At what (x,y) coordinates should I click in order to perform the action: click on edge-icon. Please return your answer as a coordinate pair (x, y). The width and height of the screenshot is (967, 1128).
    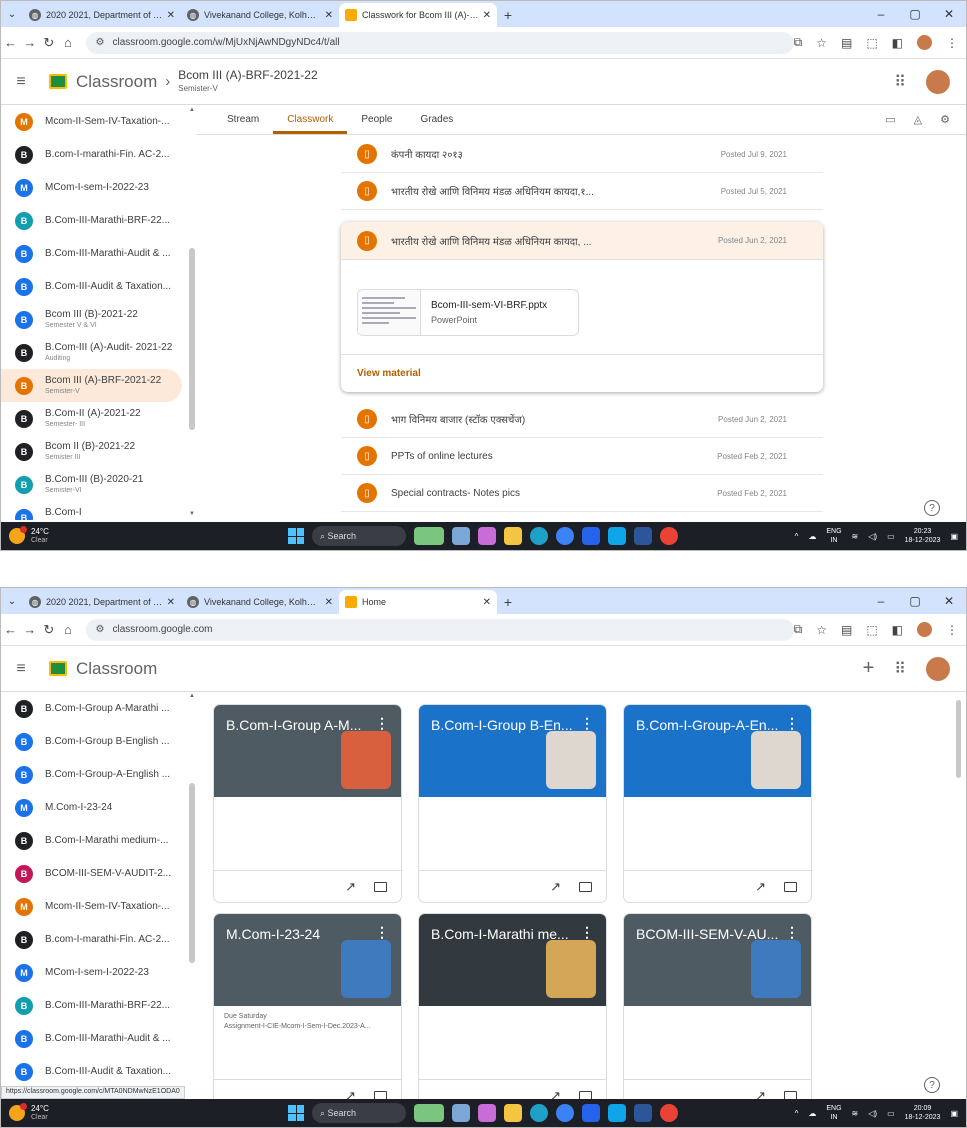
    Looking at the image, I should click on (539, 536).